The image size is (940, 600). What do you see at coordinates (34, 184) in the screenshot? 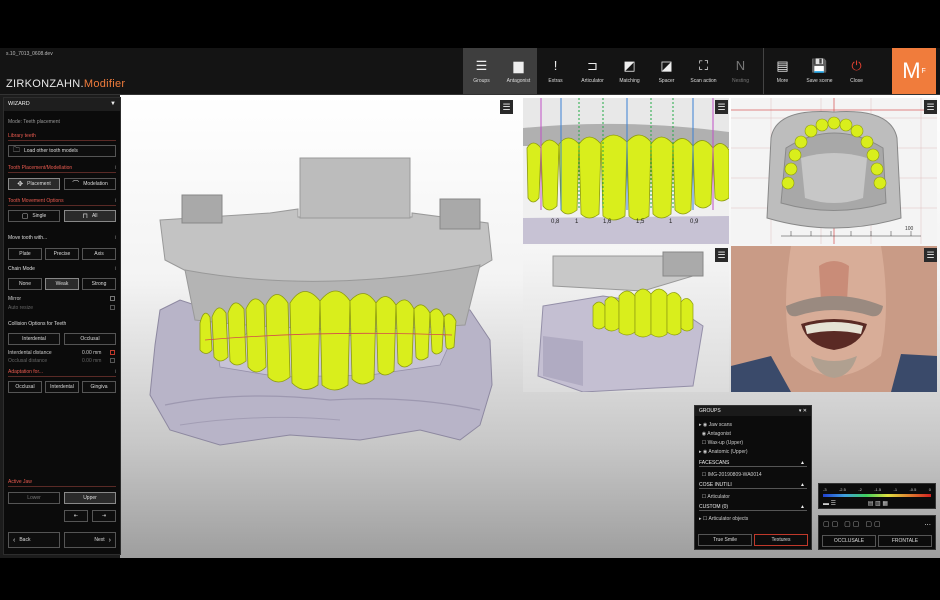
I see `placement-button: ✥ Placement` at bounding box center [34, 184].